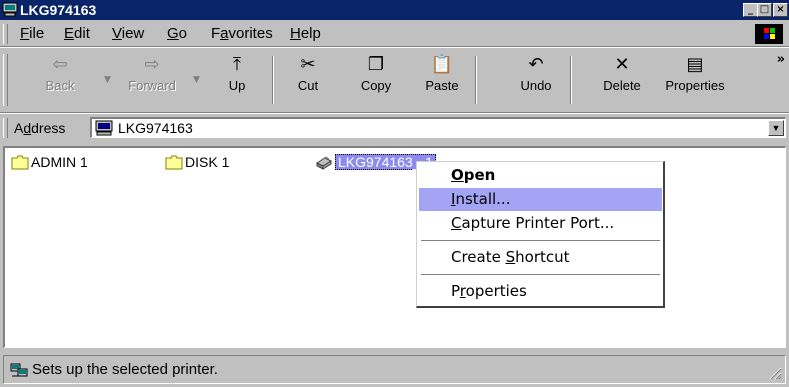 This screenshot has height=387, width=789. Describe the element at coordinates (48, 128) in the screenshot. I see `address-label-rest: dress` at that location.